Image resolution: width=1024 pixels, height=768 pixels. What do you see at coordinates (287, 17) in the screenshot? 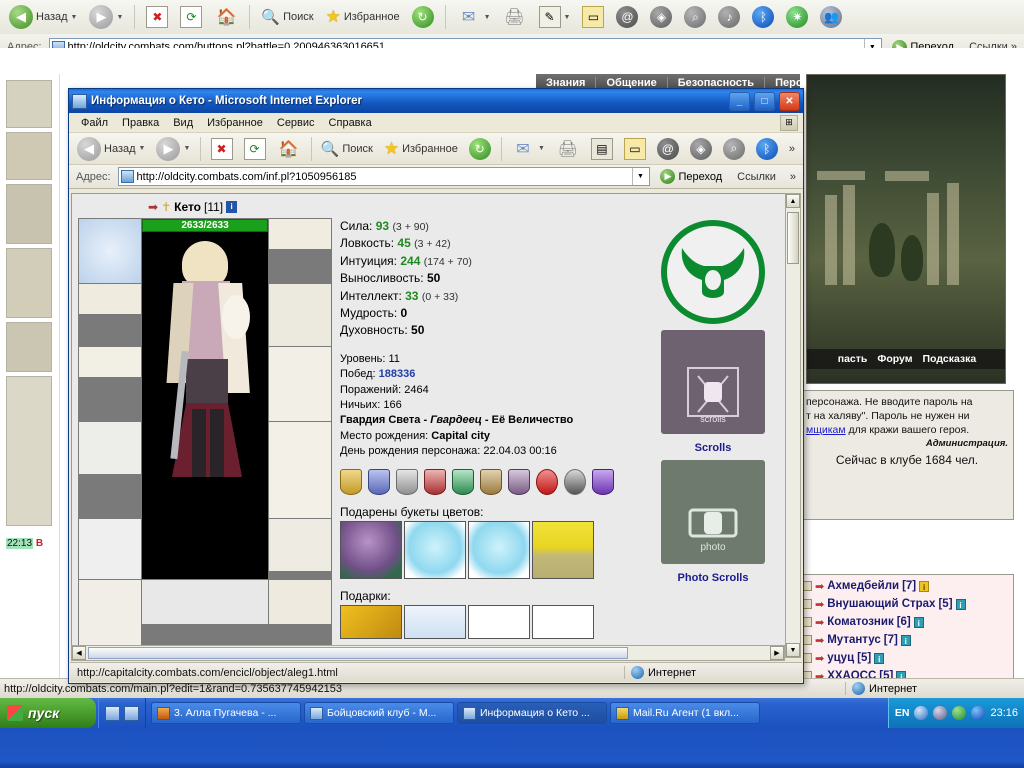
I see `search-button: 🔍 Поиск` at bounding box center [287, 17].